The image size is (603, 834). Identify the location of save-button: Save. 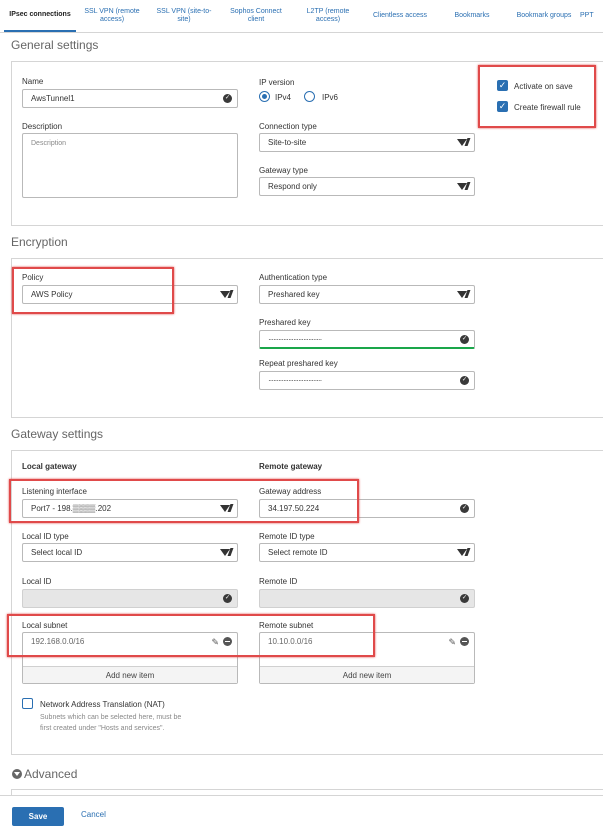
(38, 816).